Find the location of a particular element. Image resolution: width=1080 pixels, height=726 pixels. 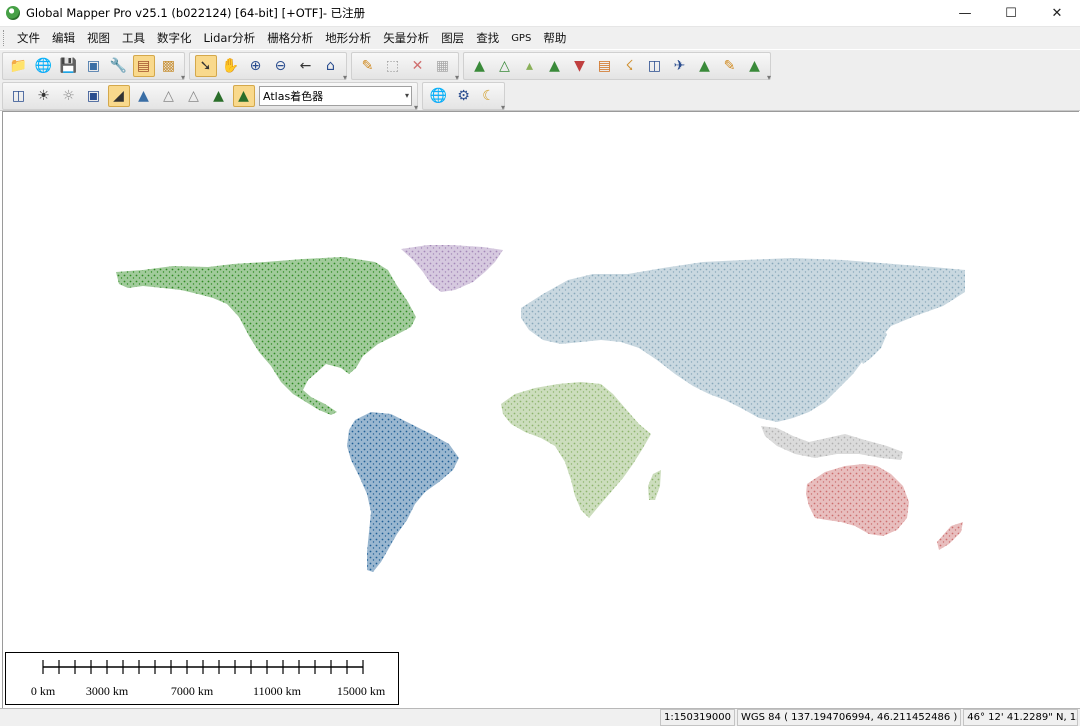

save-icon: 💾 is located at coordinates (69, 66).